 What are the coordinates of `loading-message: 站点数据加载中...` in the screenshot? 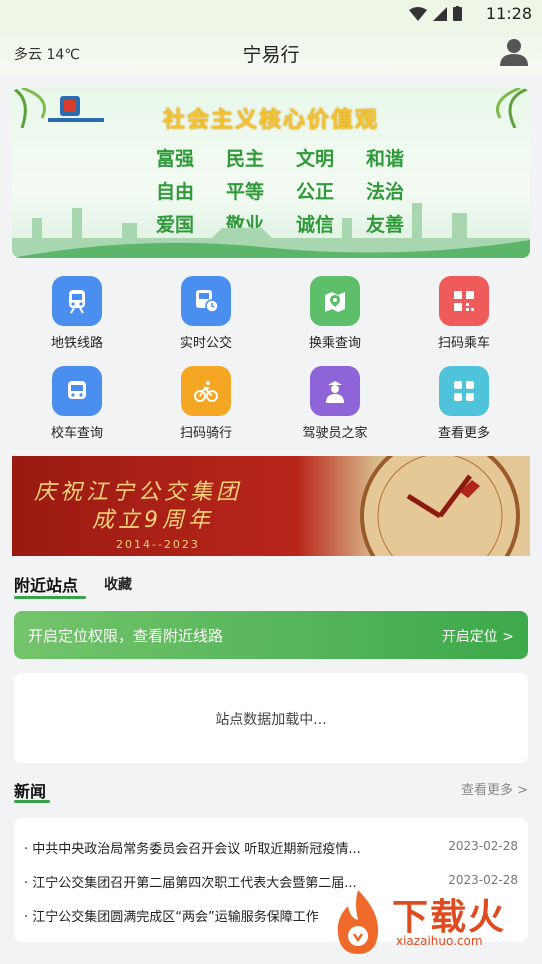 It's located at (271, 720).